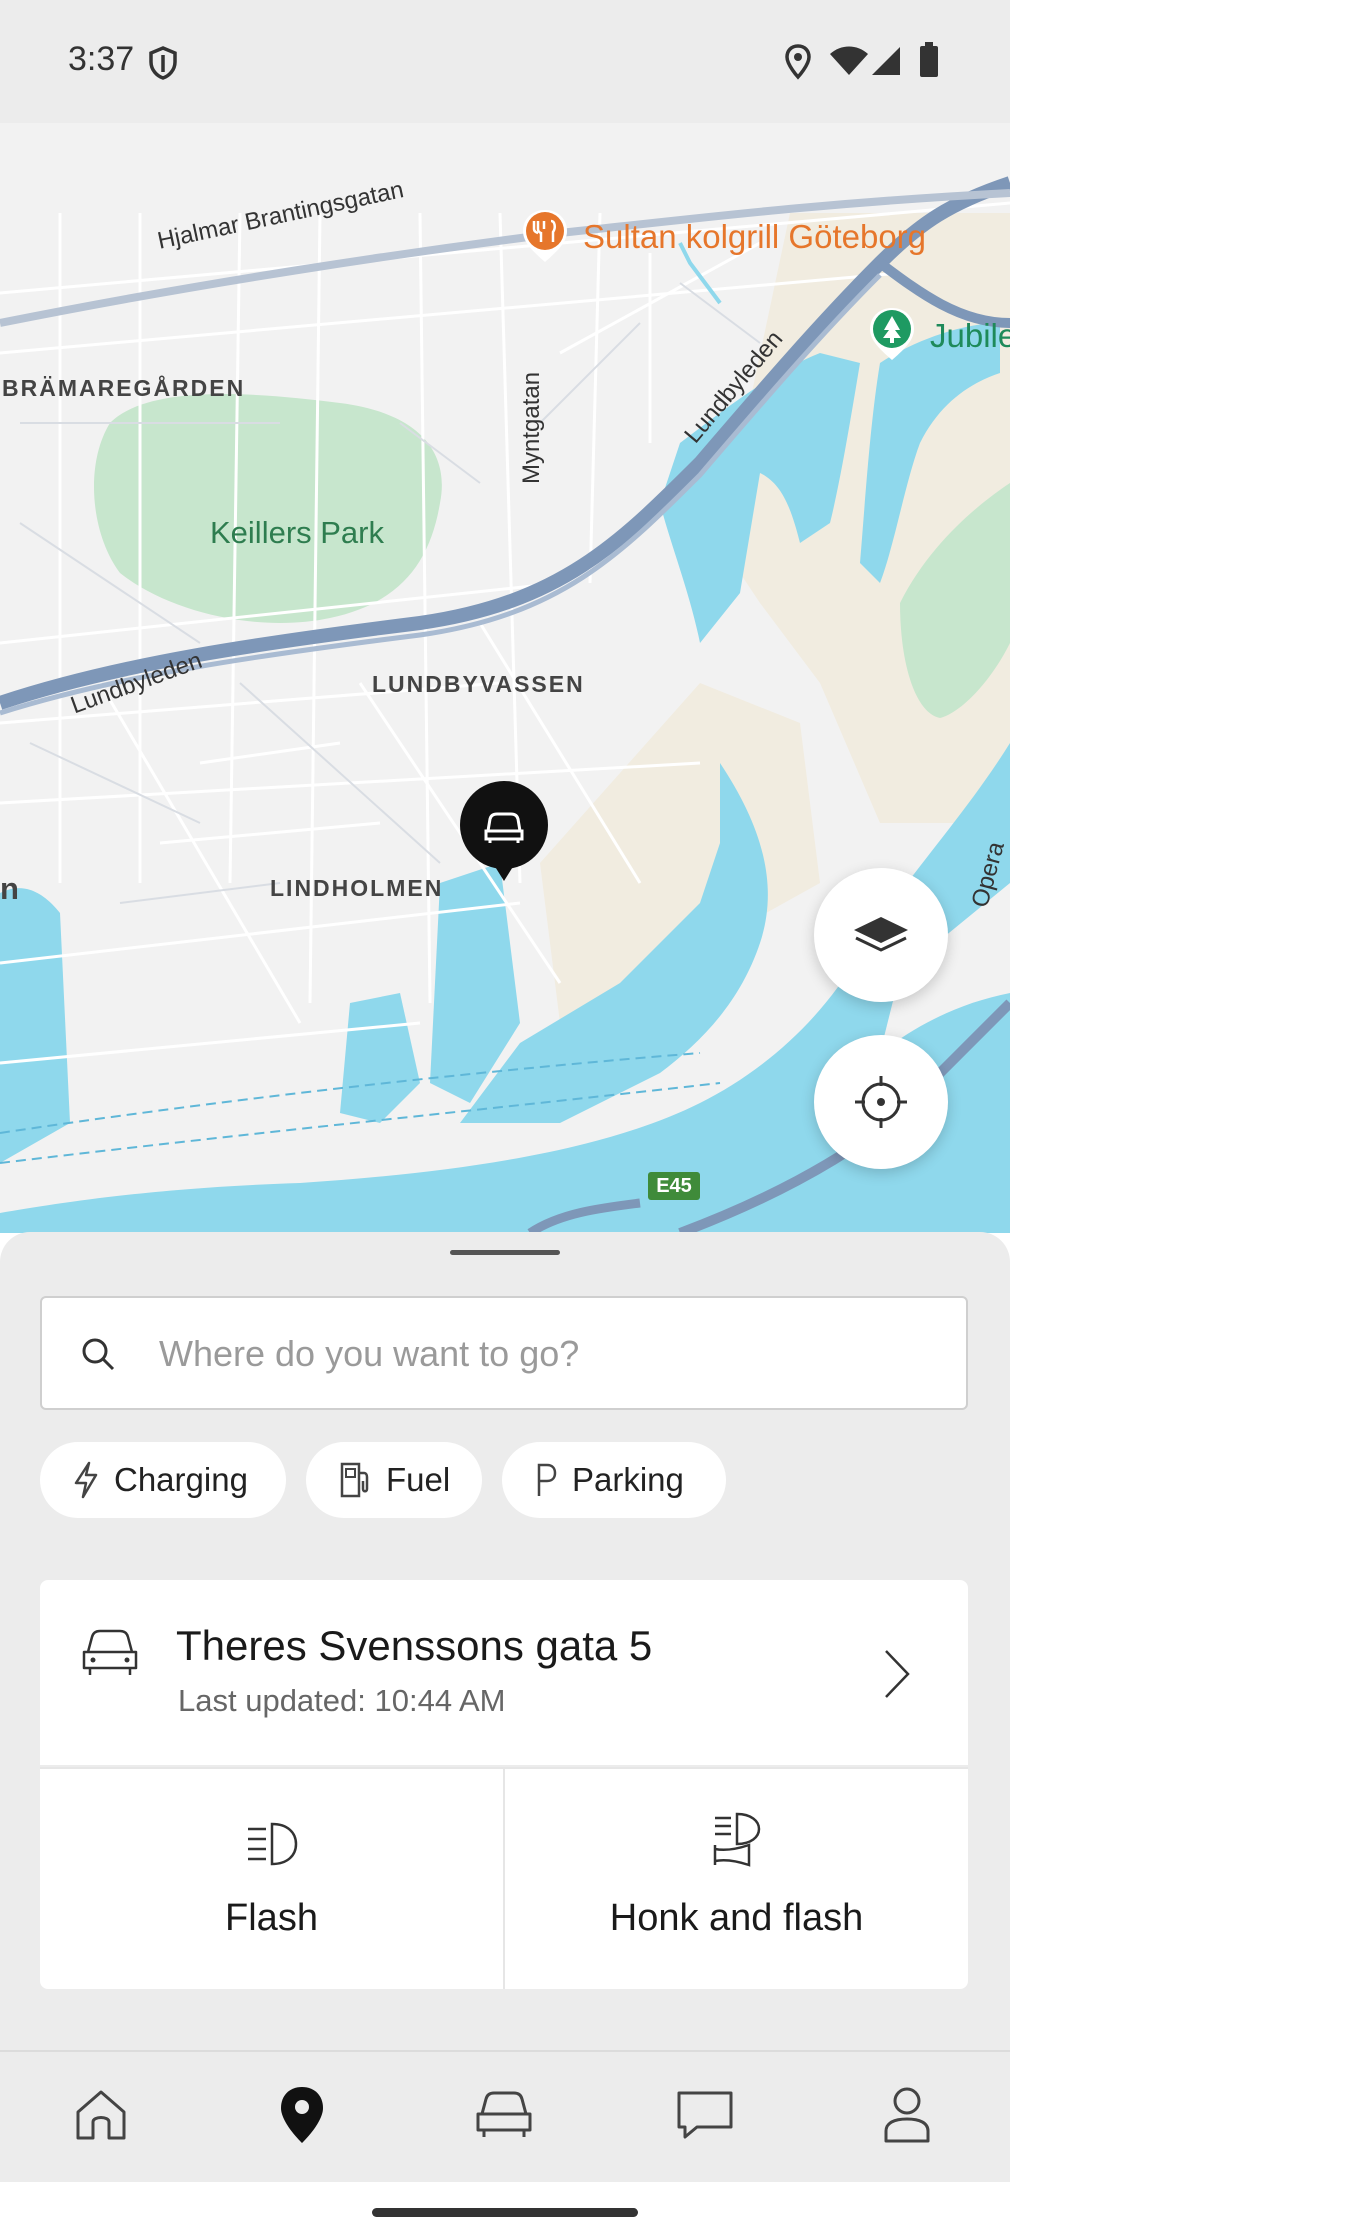 Image resolution: width=1366 pixels, height=2239 pixels. What do you see at coordinates (98, 1354) in the screenshot?
I see `search-icon` at bounding box center [98, 1354].